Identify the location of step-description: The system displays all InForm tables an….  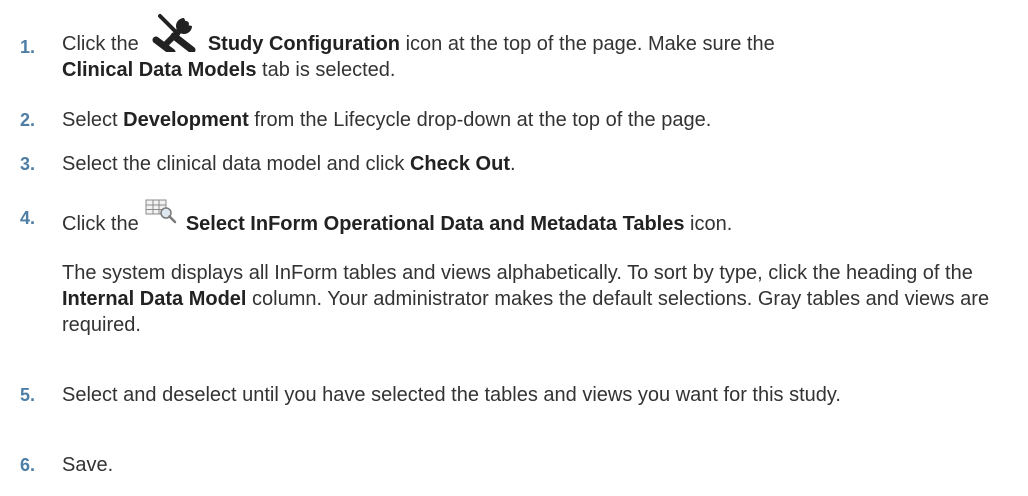
(532, 299).